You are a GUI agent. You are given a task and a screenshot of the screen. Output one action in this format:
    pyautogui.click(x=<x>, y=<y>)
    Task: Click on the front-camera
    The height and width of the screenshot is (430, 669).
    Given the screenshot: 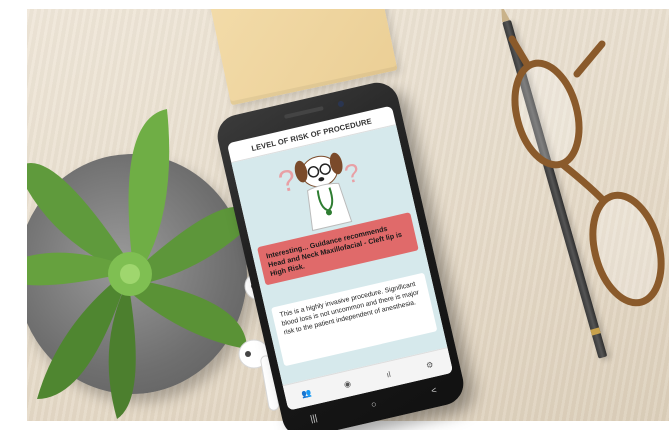 What is the action you would take?
    pyautogui.click(x=341, y=104)
    